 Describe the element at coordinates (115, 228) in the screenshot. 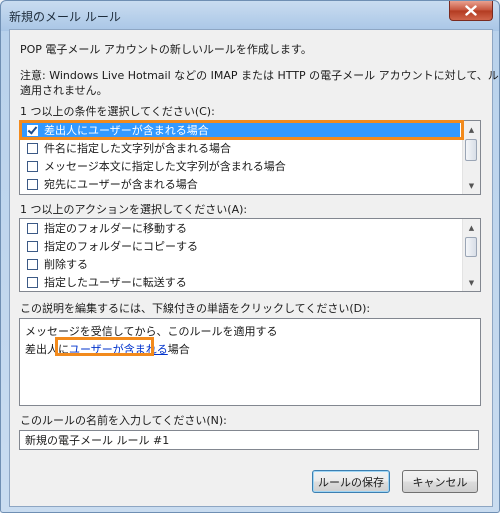

I see `action-label: 指定のフォルダーに移動する` at that location.